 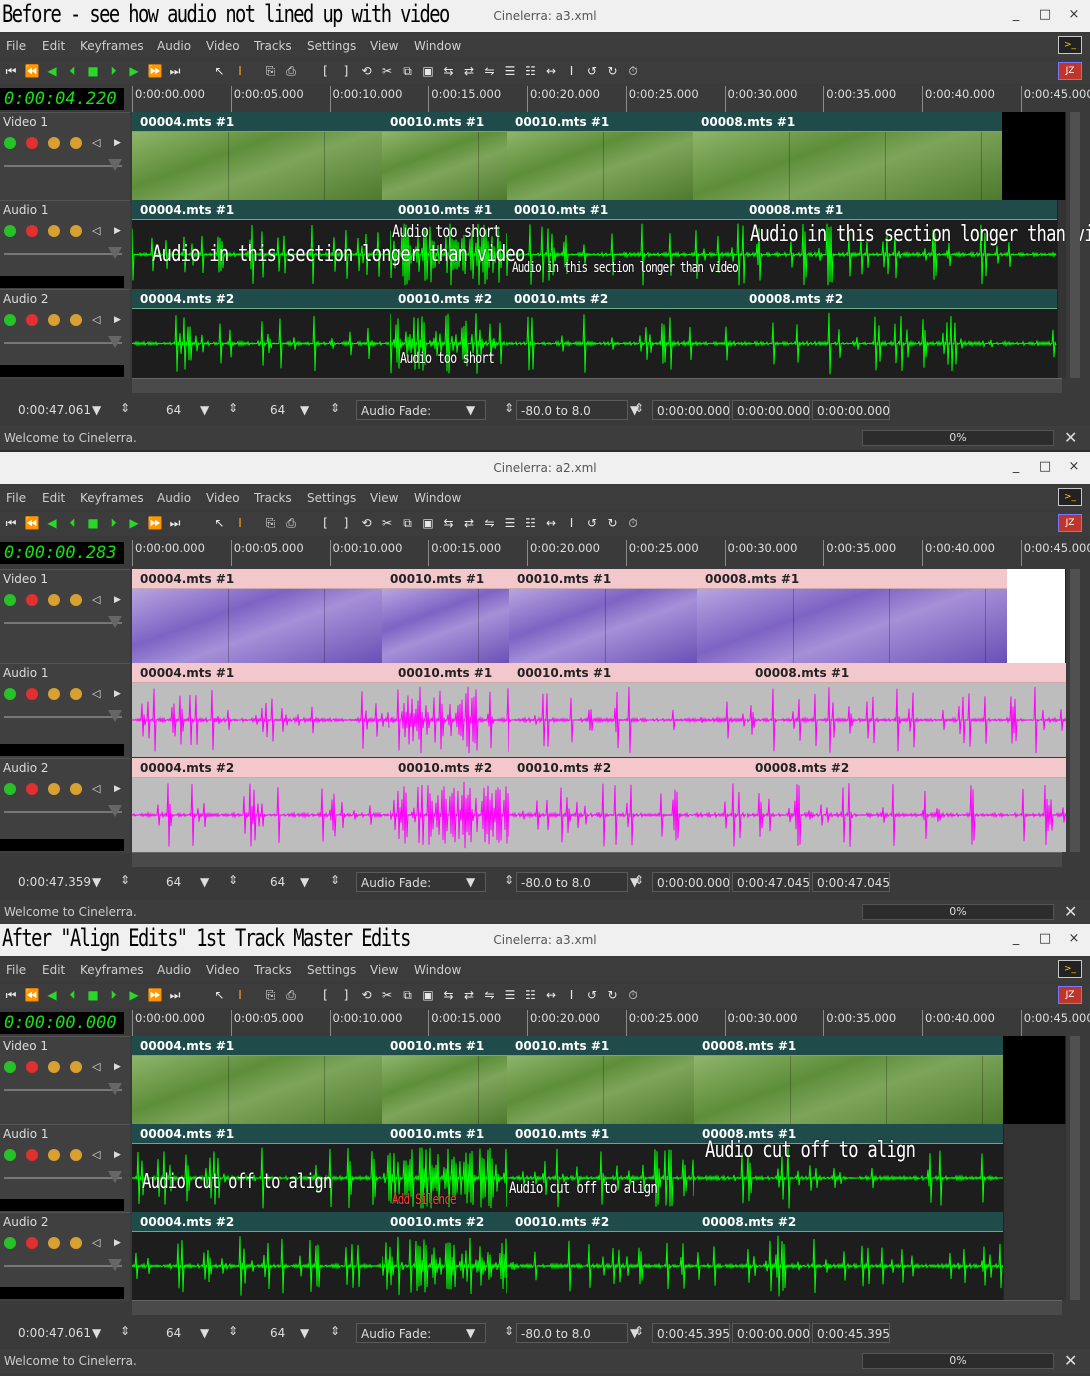 I want to click on menu-window: Window, so click(x=437, y=498).